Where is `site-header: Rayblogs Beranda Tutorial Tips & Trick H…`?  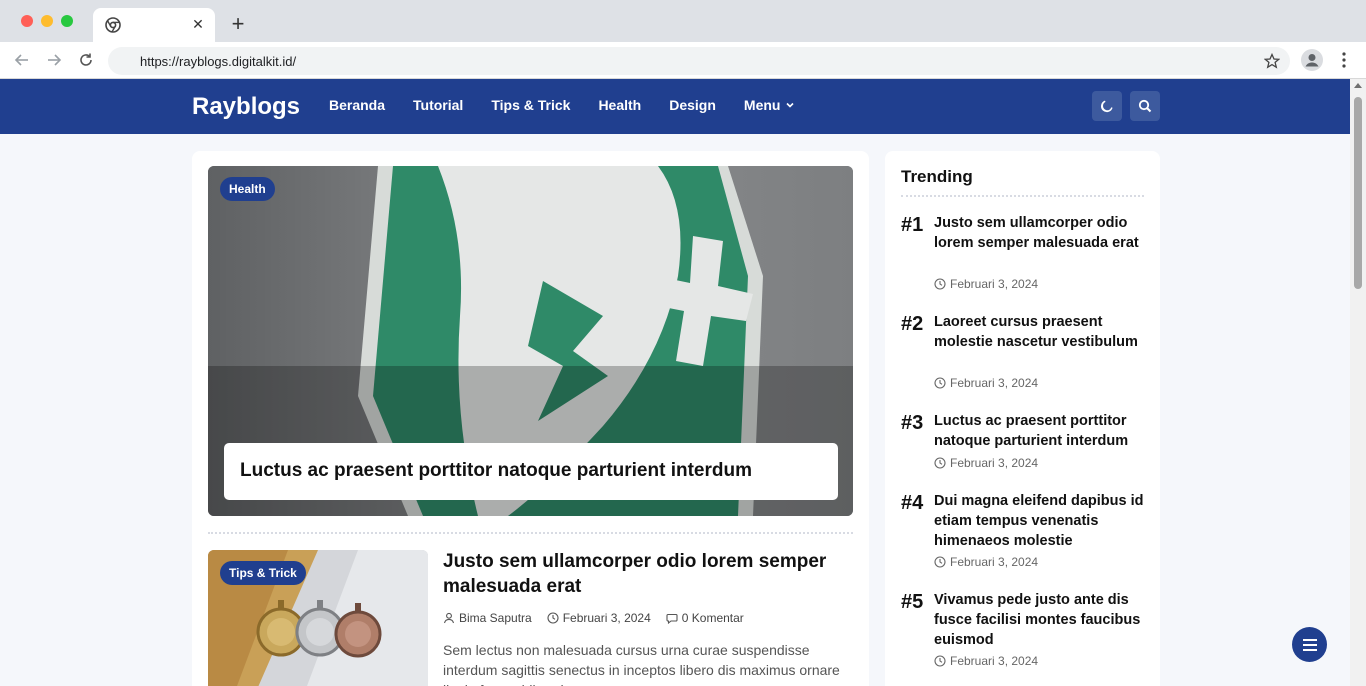 site-header: Rayblogs Beranda Tutorial Tips & Trick H… is located at coordinates (675, 106).